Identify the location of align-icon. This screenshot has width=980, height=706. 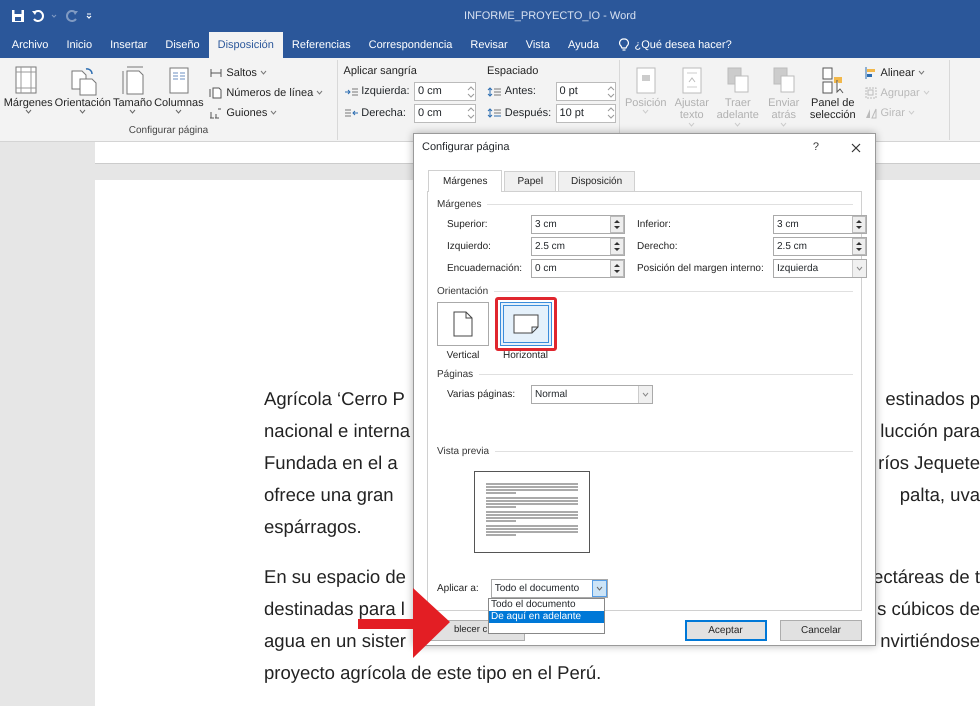
(871, 73).